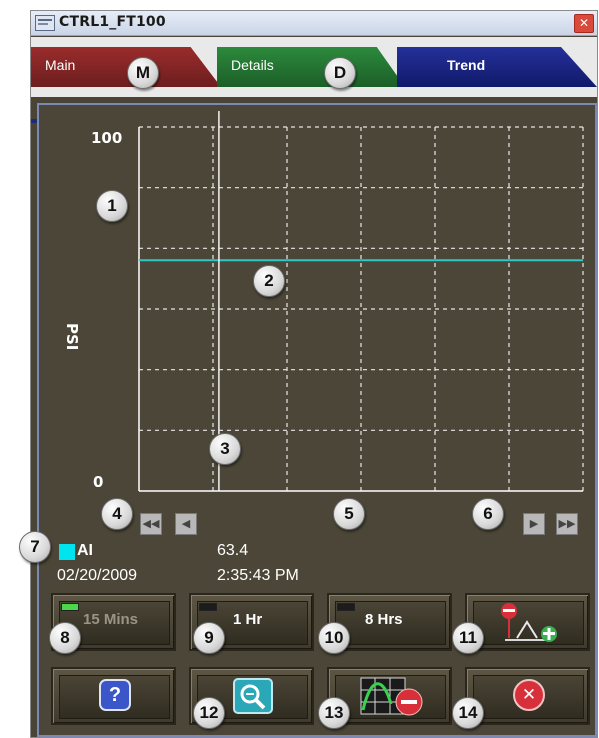 The image size is (599, 738). What do you see at coordinates (65, 638) in the screenshot?
I see `callout-marker-8: 8` at bounding box center [65, 638].